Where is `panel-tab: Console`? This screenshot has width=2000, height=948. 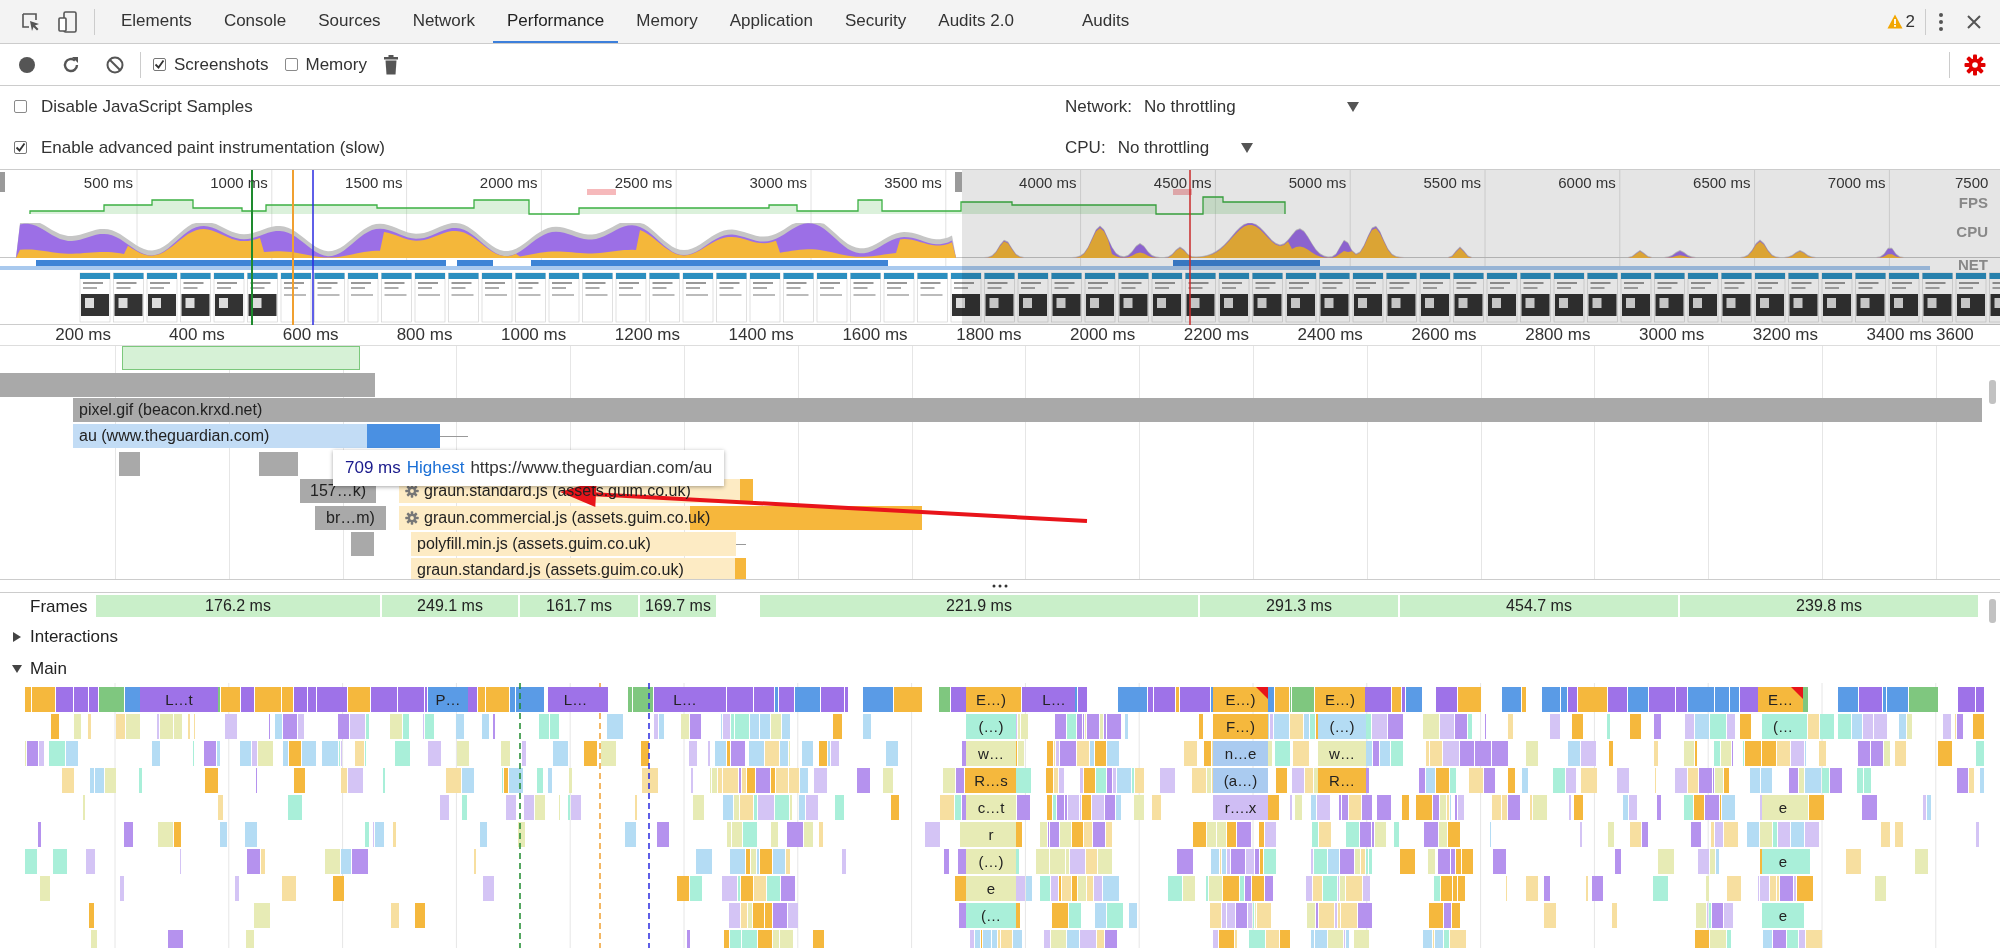 panel-tab: Console is located at coordinates (255, 21).